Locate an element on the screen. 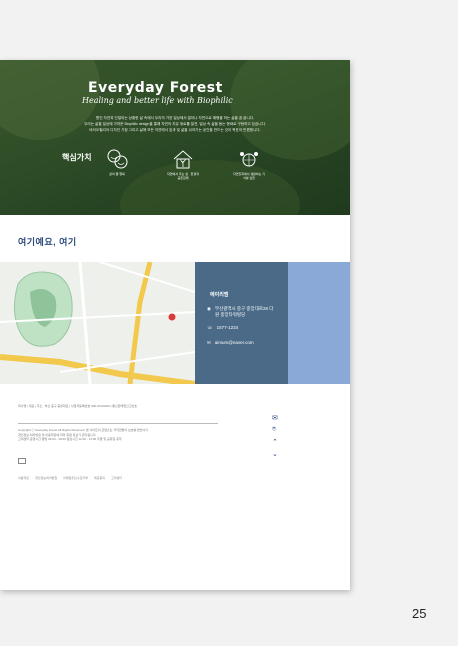 This screenshot has width=458, height=646. hero-subtitle: Healing and better life with Biophilic is located at coordinates (157, 100).